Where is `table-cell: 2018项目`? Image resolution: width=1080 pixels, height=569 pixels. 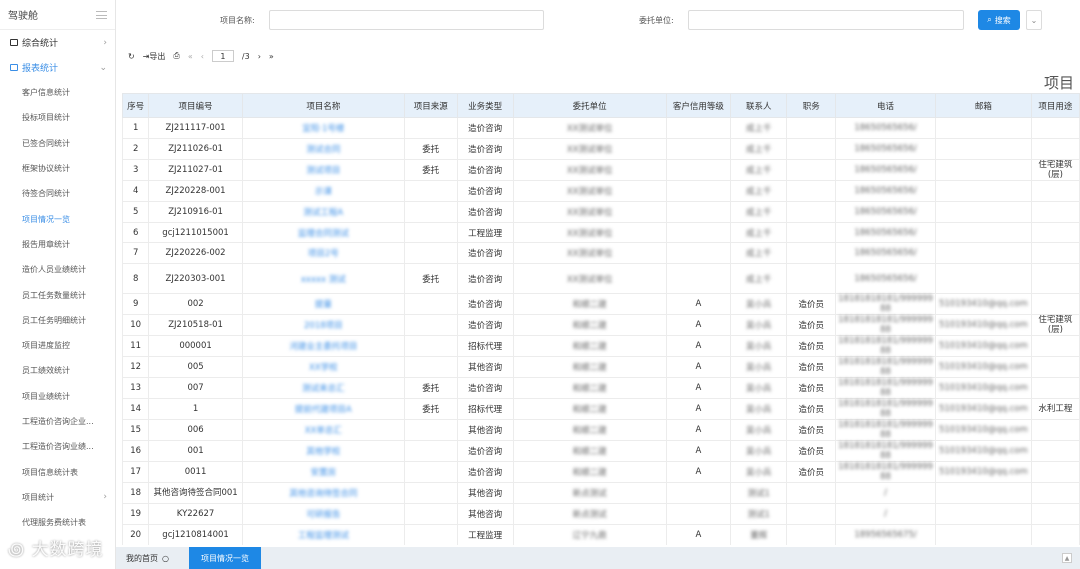
table-cell: 2018项目 is located at coordinates (323, 325).